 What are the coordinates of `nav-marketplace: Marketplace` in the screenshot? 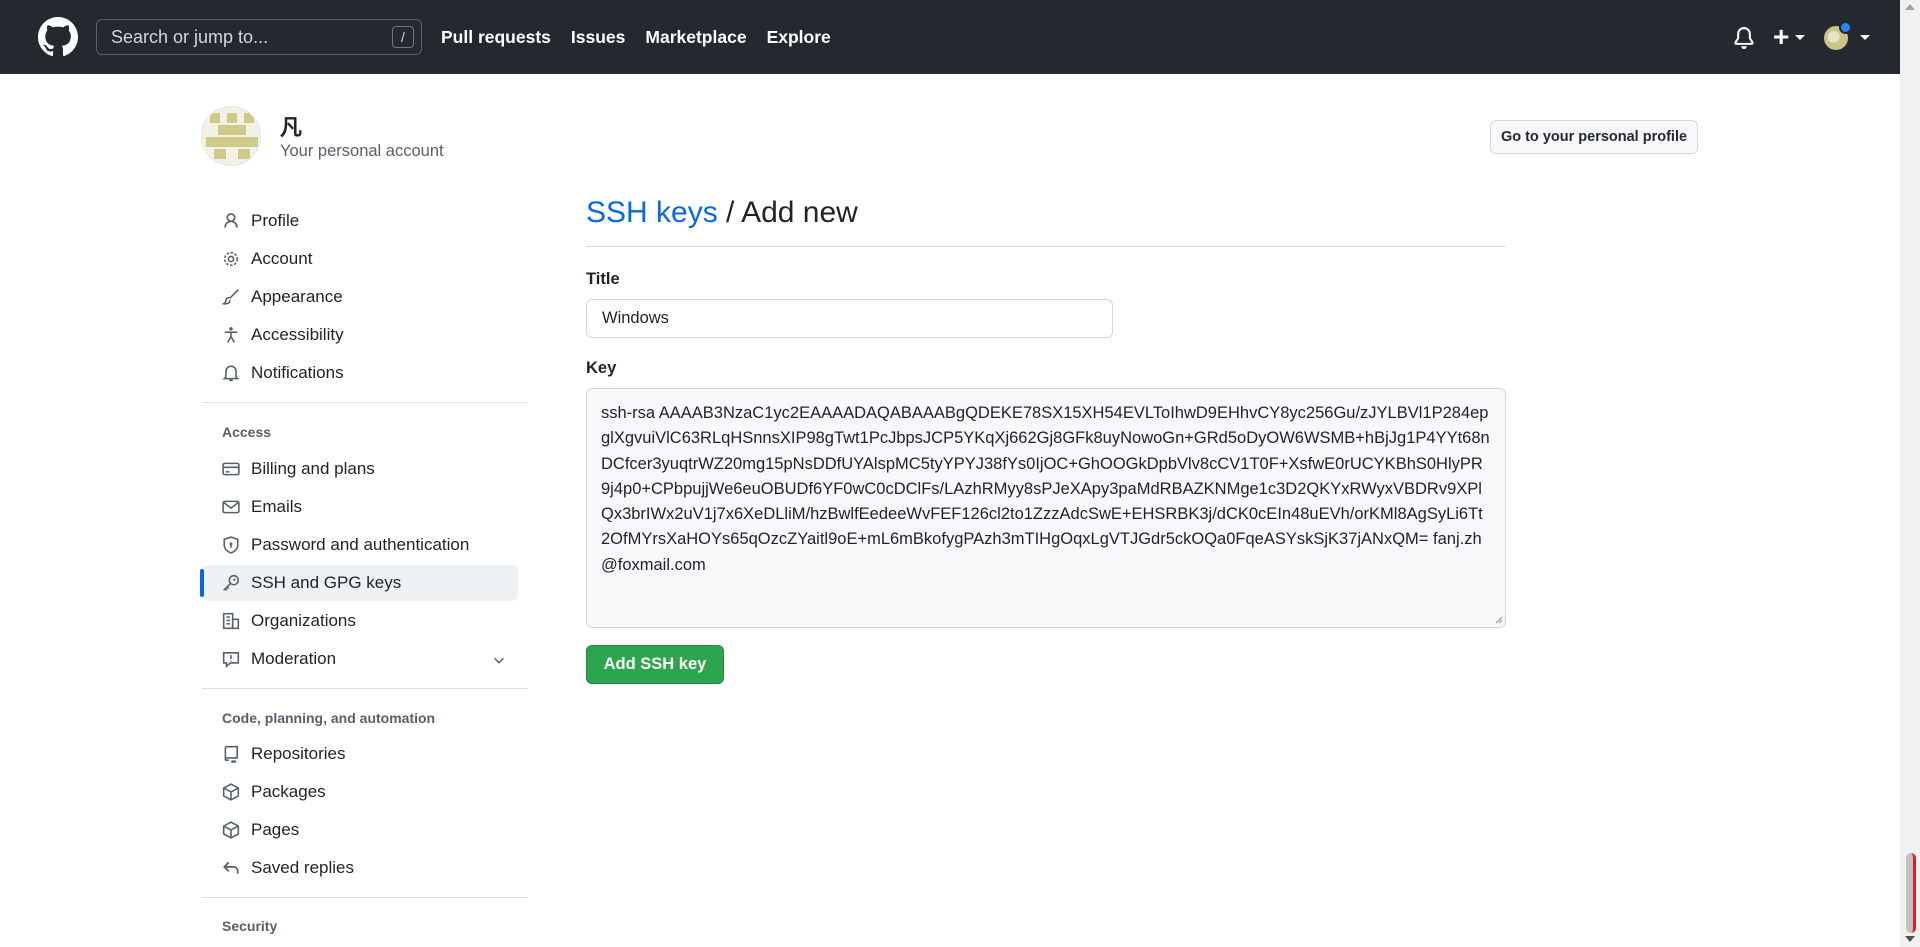 It's located at (695, 37).